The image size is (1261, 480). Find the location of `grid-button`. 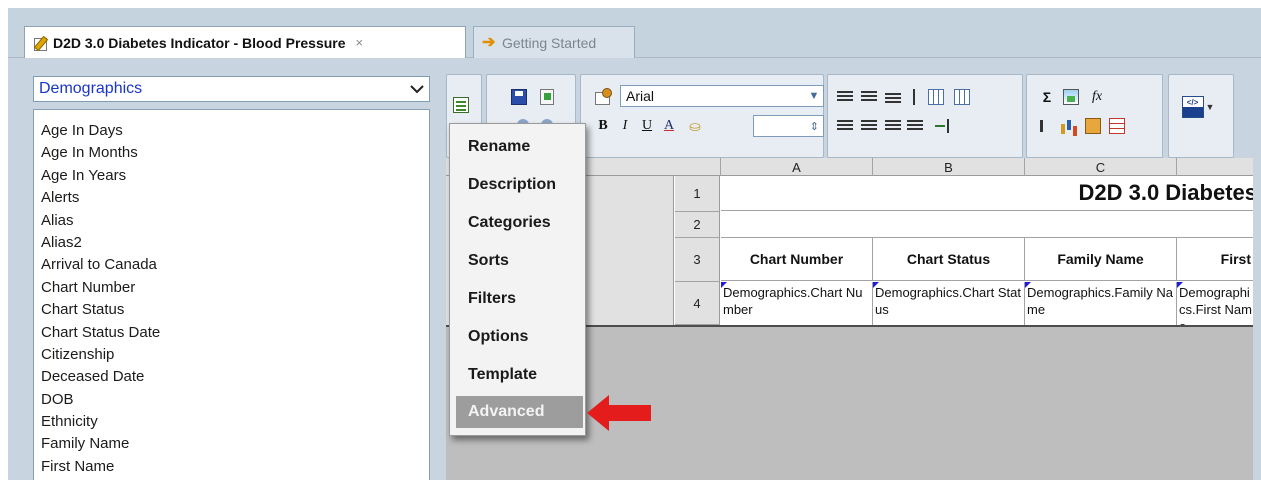

grid-button is located at coordinates (962, 97).